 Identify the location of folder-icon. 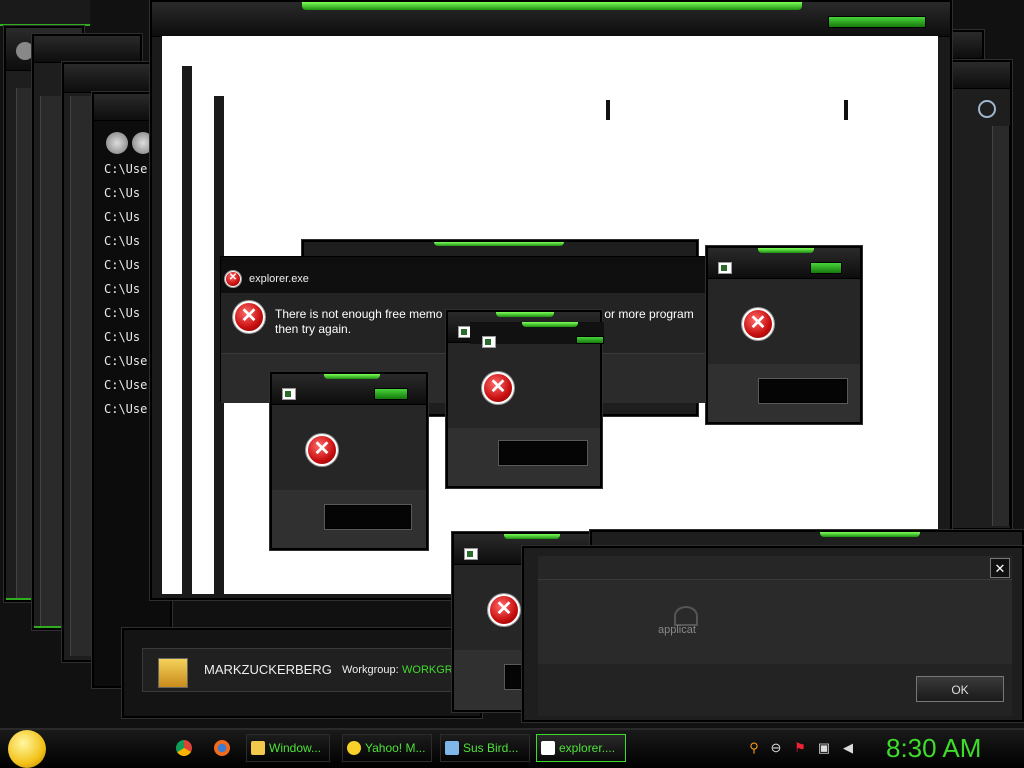
(258, 748).